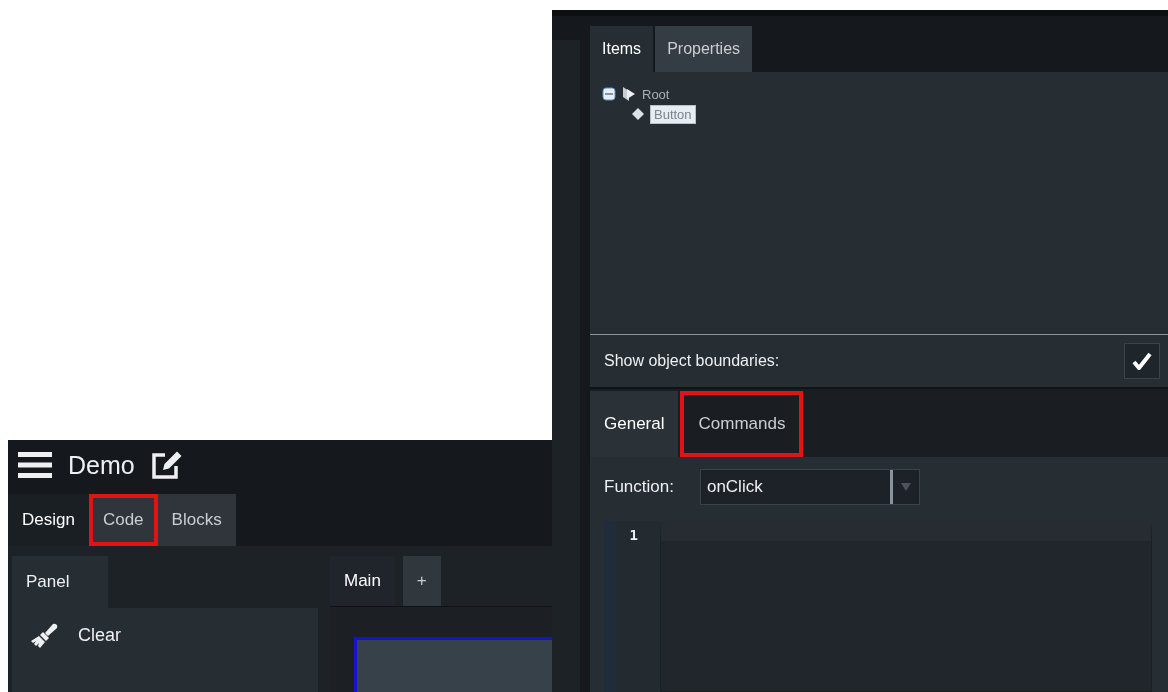 The image size is (1168, 692). I want to click on tab: Design, so click(48, 520).